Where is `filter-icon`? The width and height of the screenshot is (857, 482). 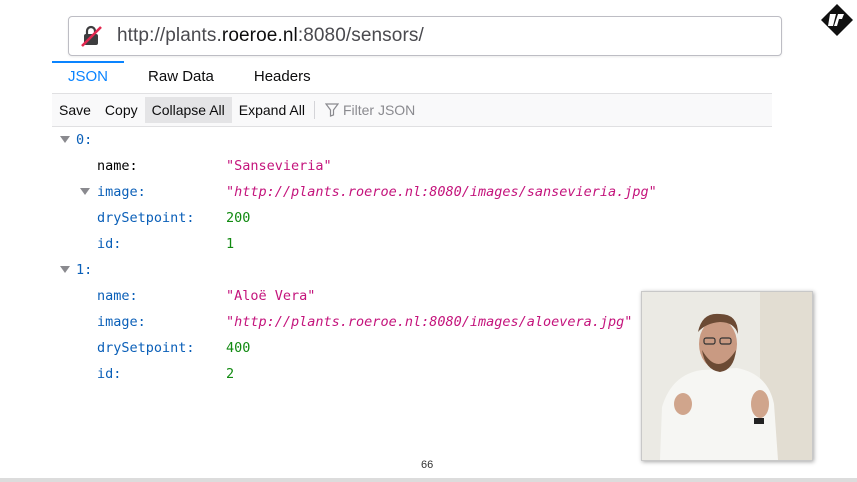 filter-icon is located at coordinates (331, 110).